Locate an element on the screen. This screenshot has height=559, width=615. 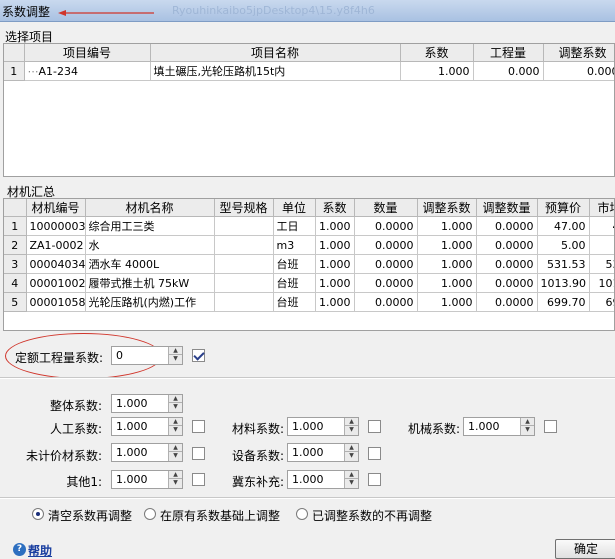
radio-clear-readjust-label: 清空系数再调整 is located at coordinates (90, 515).